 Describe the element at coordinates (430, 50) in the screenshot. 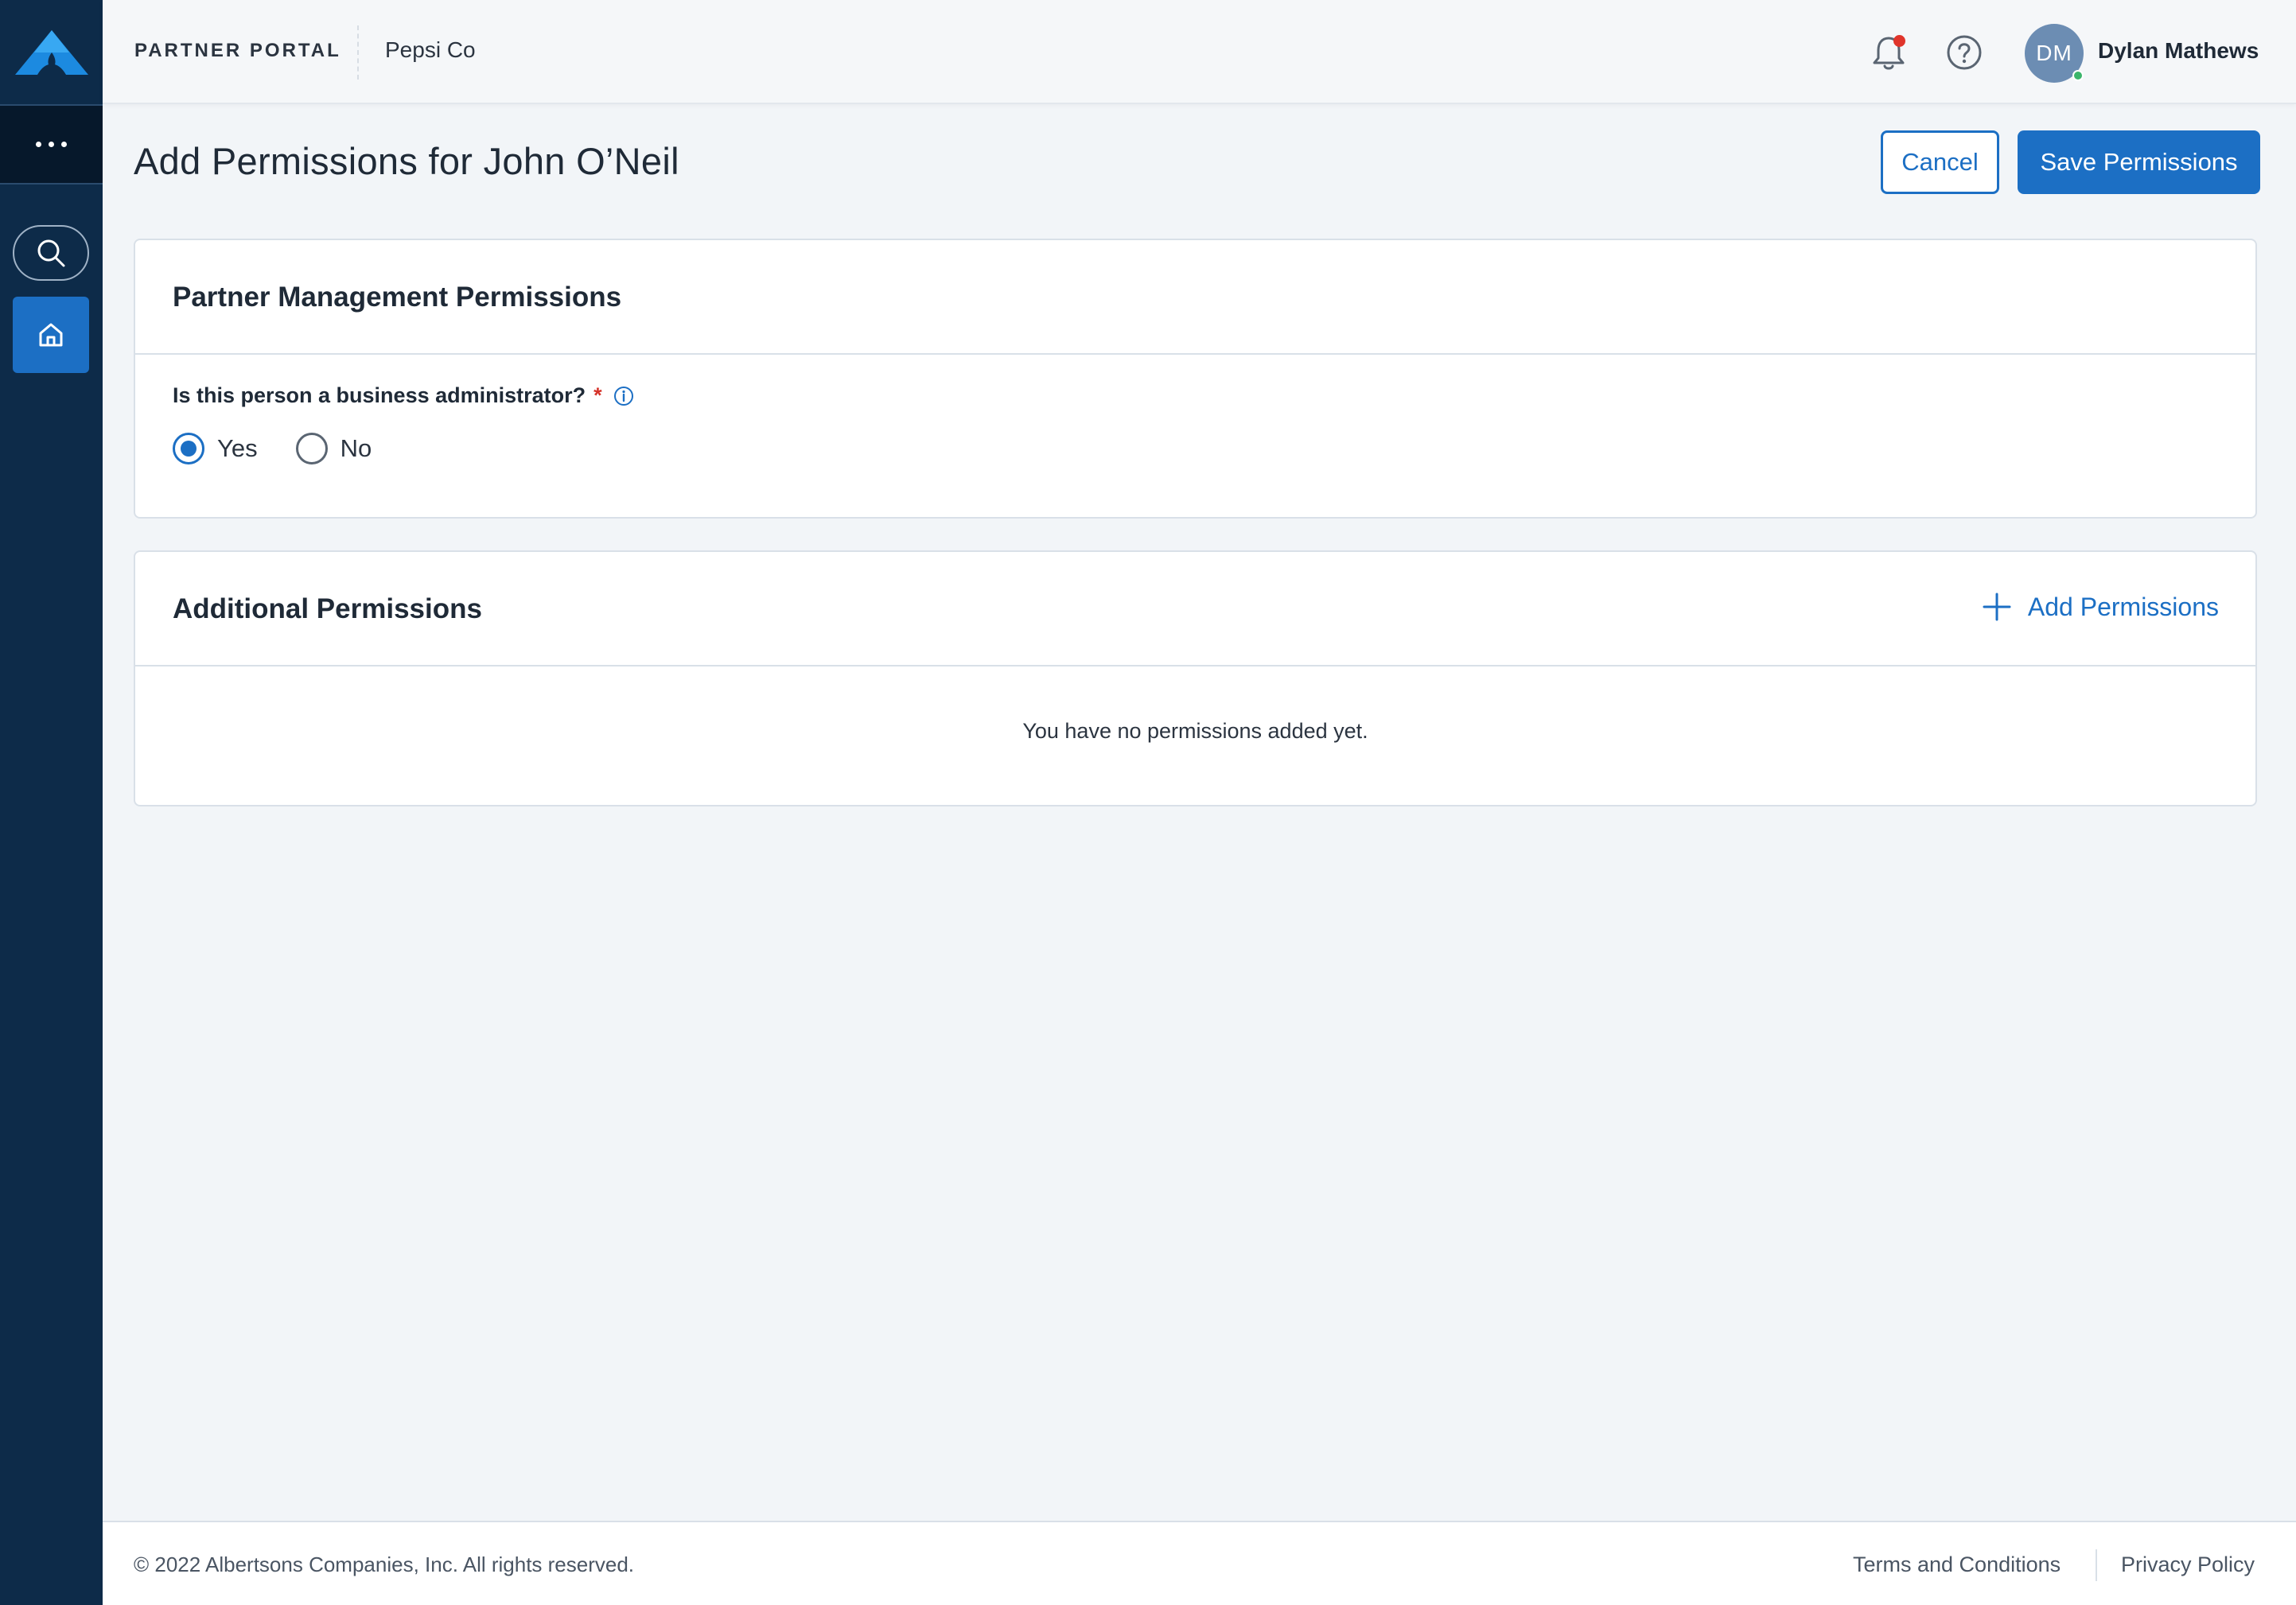

I see `organization-name: Pepsi Co` at that location.